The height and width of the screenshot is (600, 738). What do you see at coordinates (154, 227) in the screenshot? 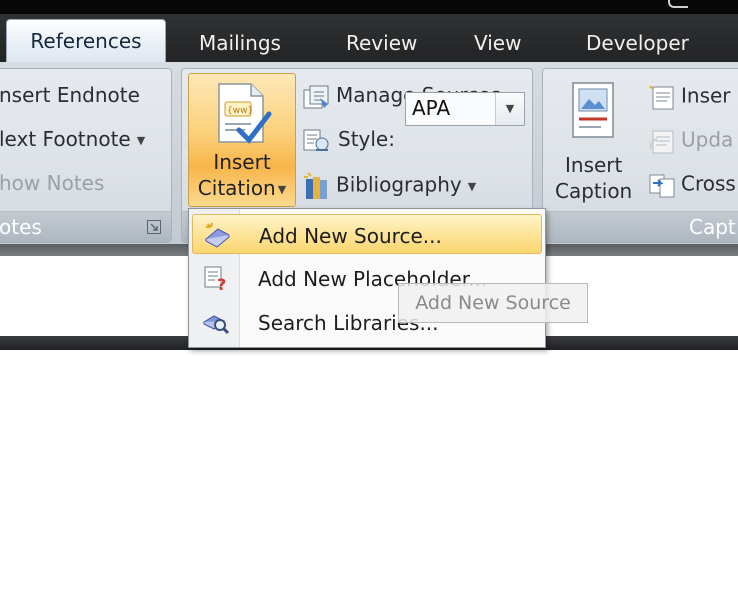
I see `dialog-launcher-icon` at bounding box center [154, 227].